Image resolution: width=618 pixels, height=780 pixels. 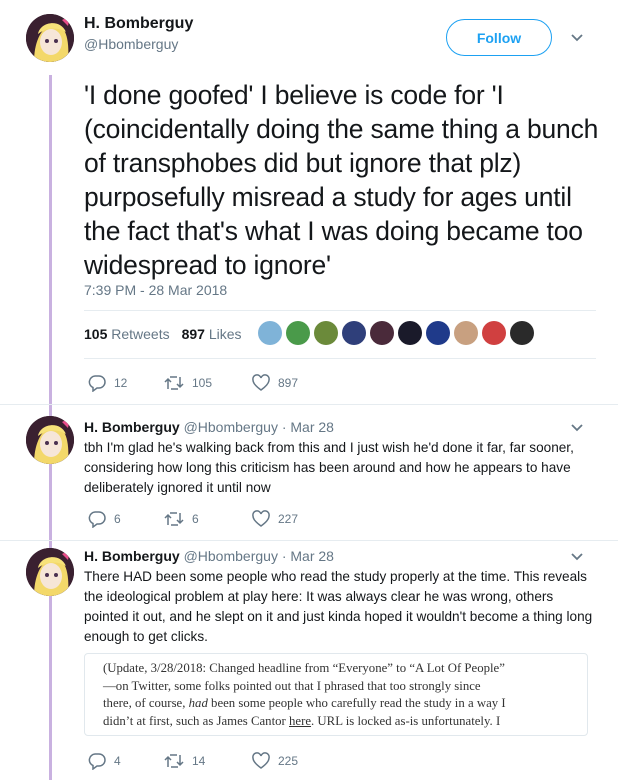 I want to click on engagement-stats: 105 Retweets 897 Likes, so click(x=163, y=334).